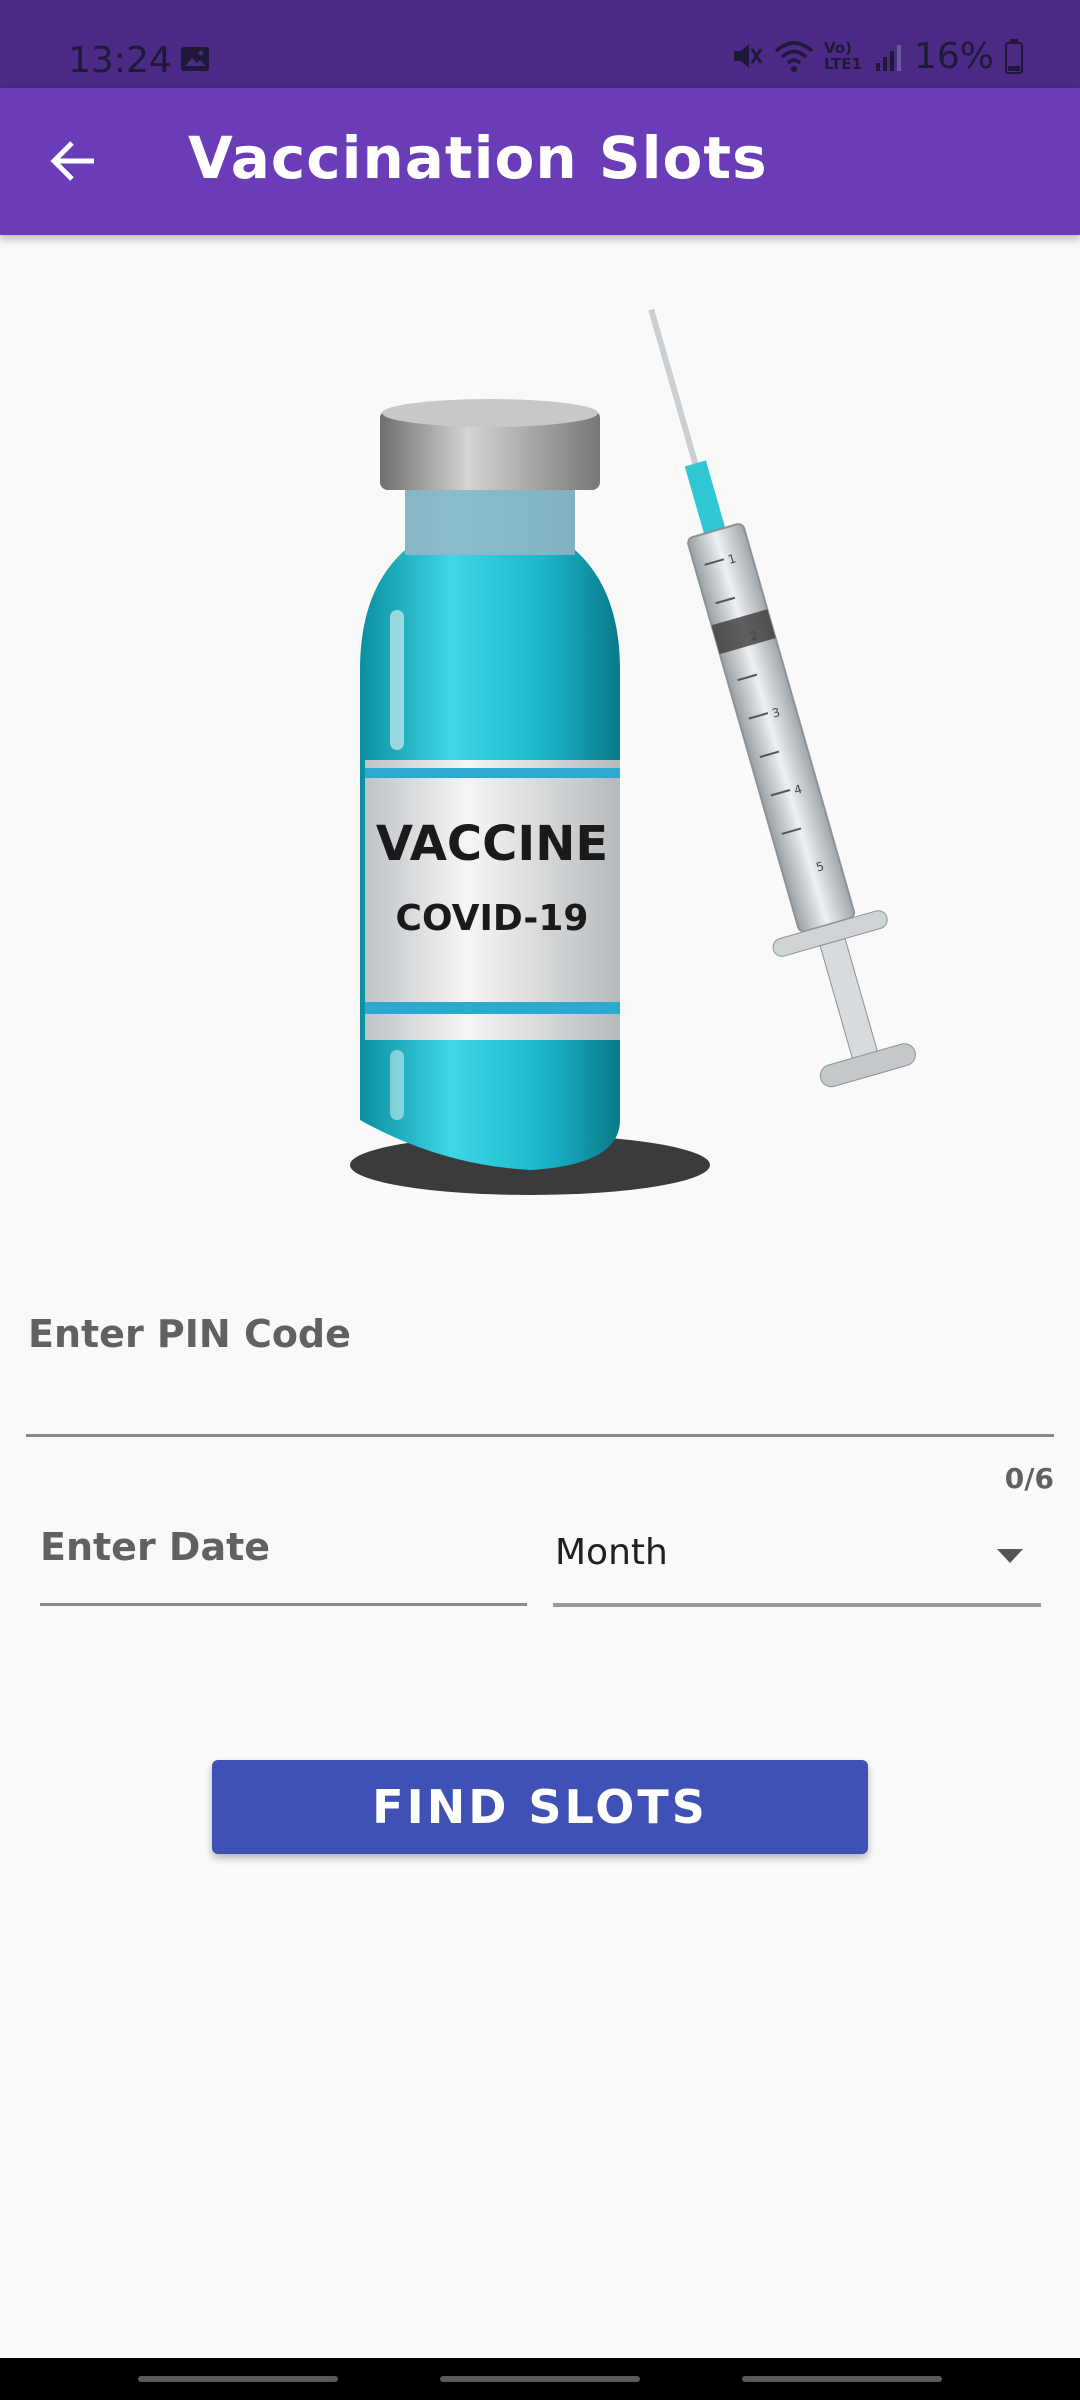  I want to click on date-underline, so click(283, 1604).